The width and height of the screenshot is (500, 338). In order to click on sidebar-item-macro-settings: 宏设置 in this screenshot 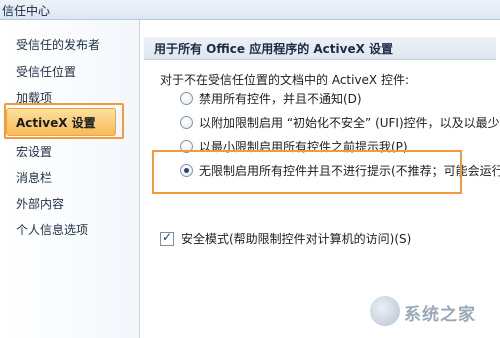, I will do `click(34, 151)`.